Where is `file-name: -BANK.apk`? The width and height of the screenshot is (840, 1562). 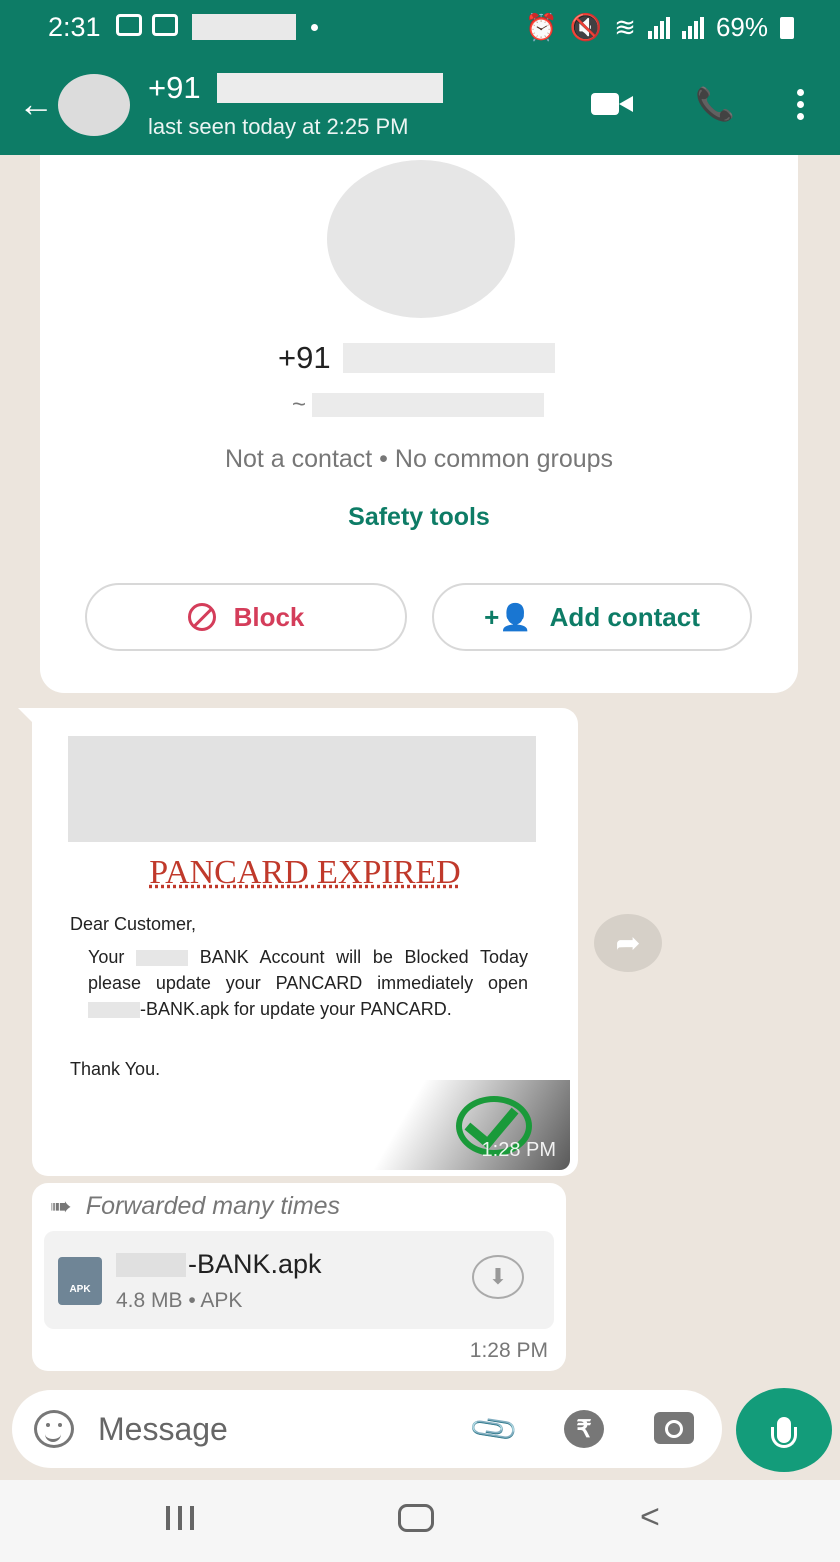
file-name: -BANK.apk is located at coordinates (219, 1264).